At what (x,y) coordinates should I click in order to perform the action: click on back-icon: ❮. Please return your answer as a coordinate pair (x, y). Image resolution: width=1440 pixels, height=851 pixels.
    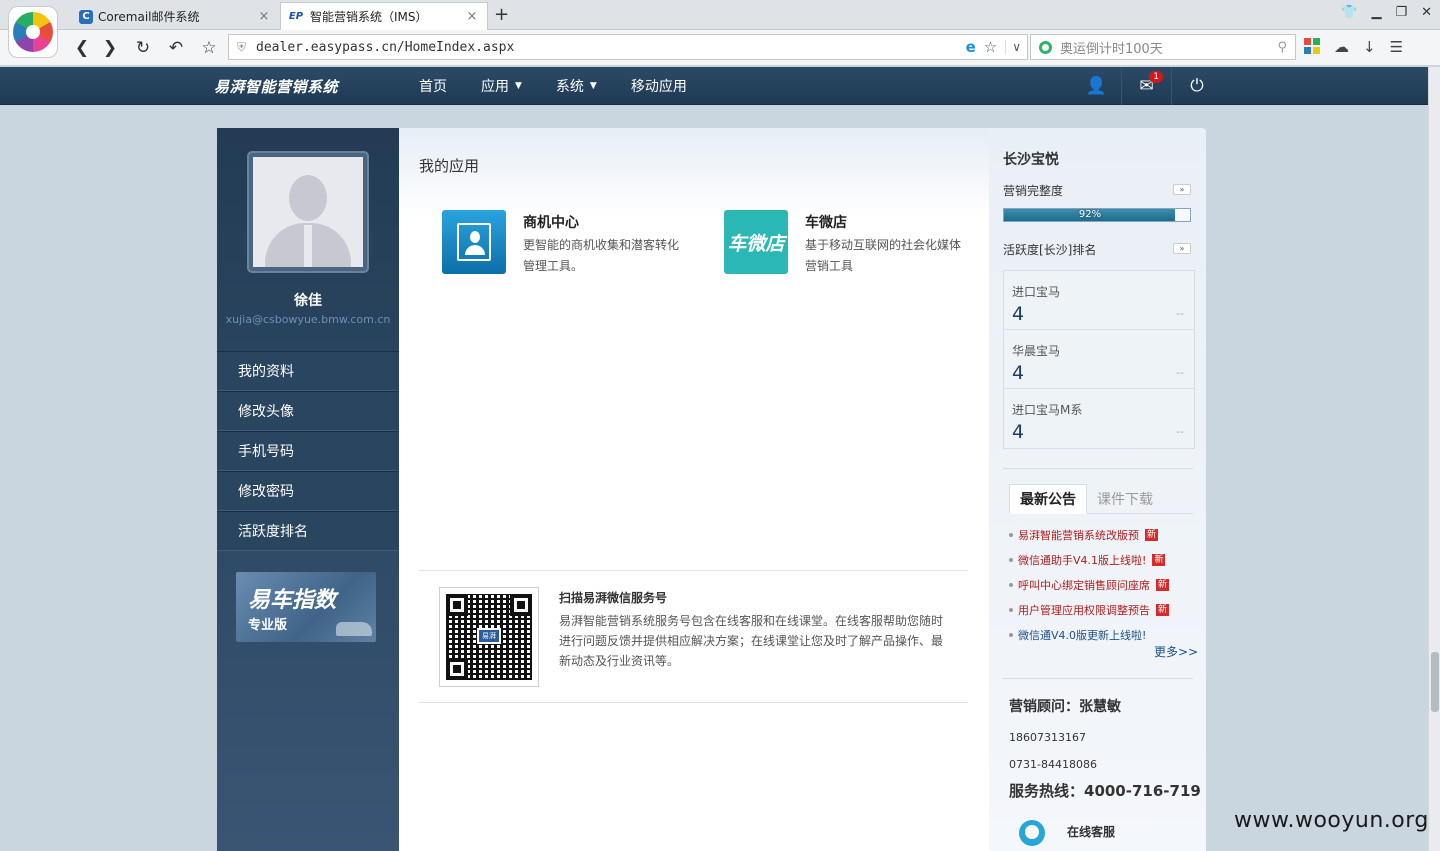
    Looking at the image, I should click on (82, 48).